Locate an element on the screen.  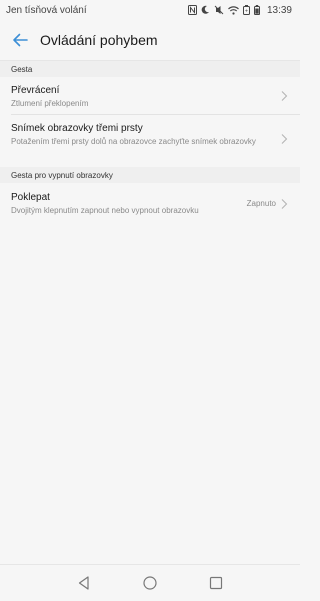
section-header-gestures: Gesta is located at coordinates (150, 69).